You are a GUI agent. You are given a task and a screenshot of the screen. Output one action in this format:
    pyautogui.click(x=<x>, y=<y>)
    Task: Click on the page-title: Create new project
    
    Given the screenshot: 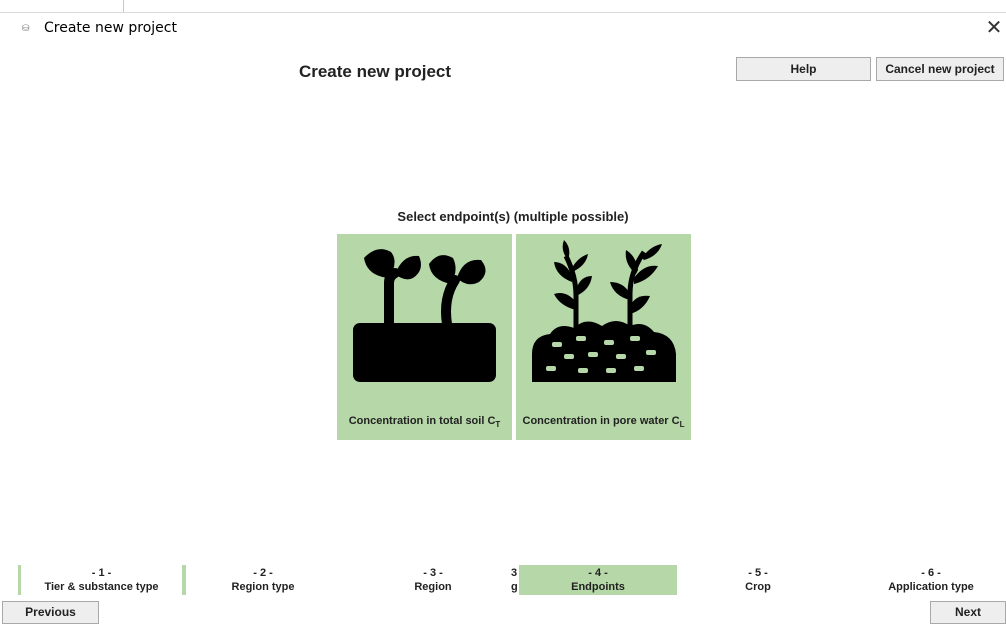 What is the action you would take?
    pyautogui.click(x=375, y=71)
    